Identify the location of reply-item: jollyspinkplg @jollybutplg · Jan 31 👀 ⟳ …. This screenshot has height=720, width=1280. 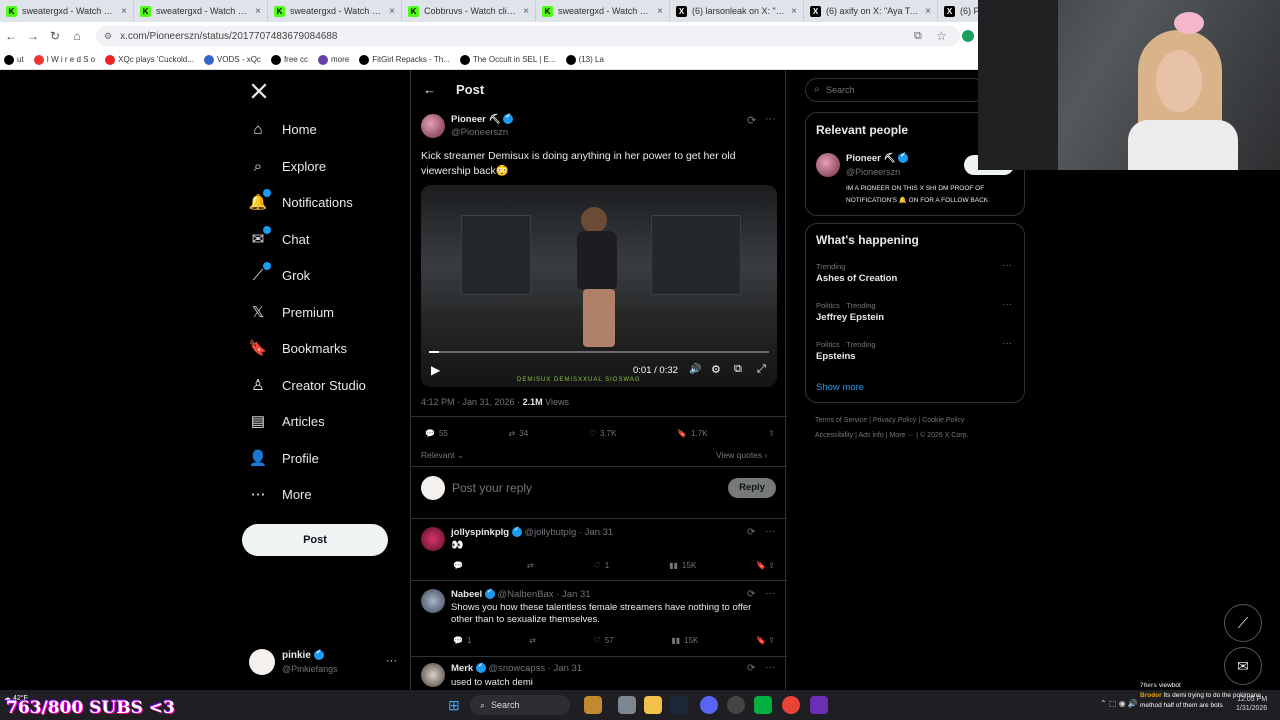
(599, 550).